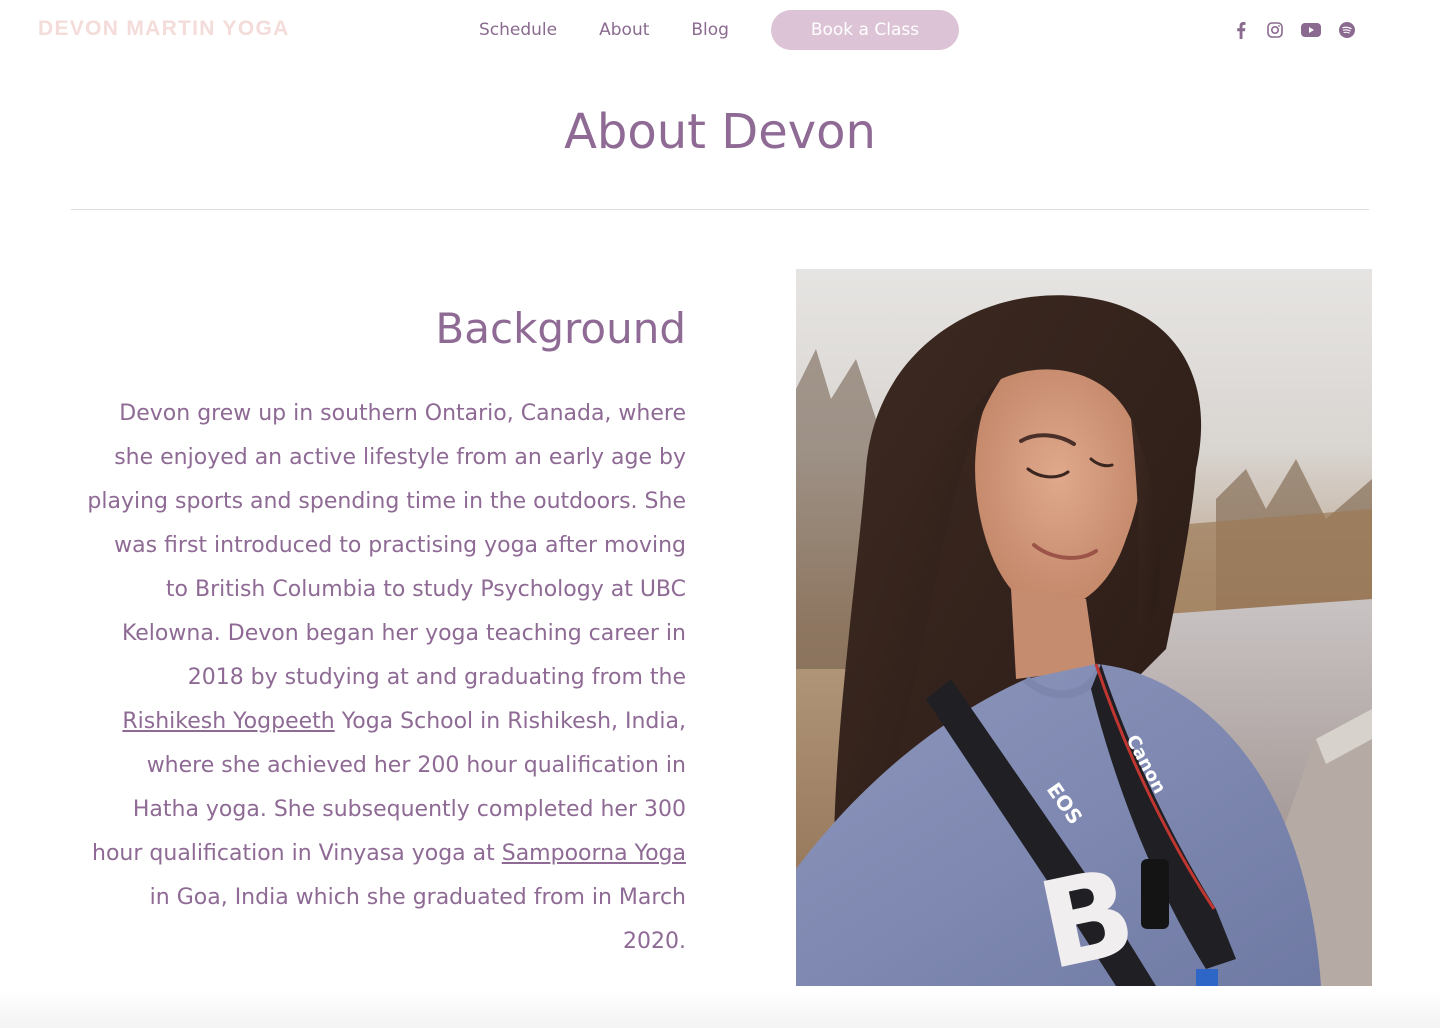  I want to click on social-links, so click(1300, 30).